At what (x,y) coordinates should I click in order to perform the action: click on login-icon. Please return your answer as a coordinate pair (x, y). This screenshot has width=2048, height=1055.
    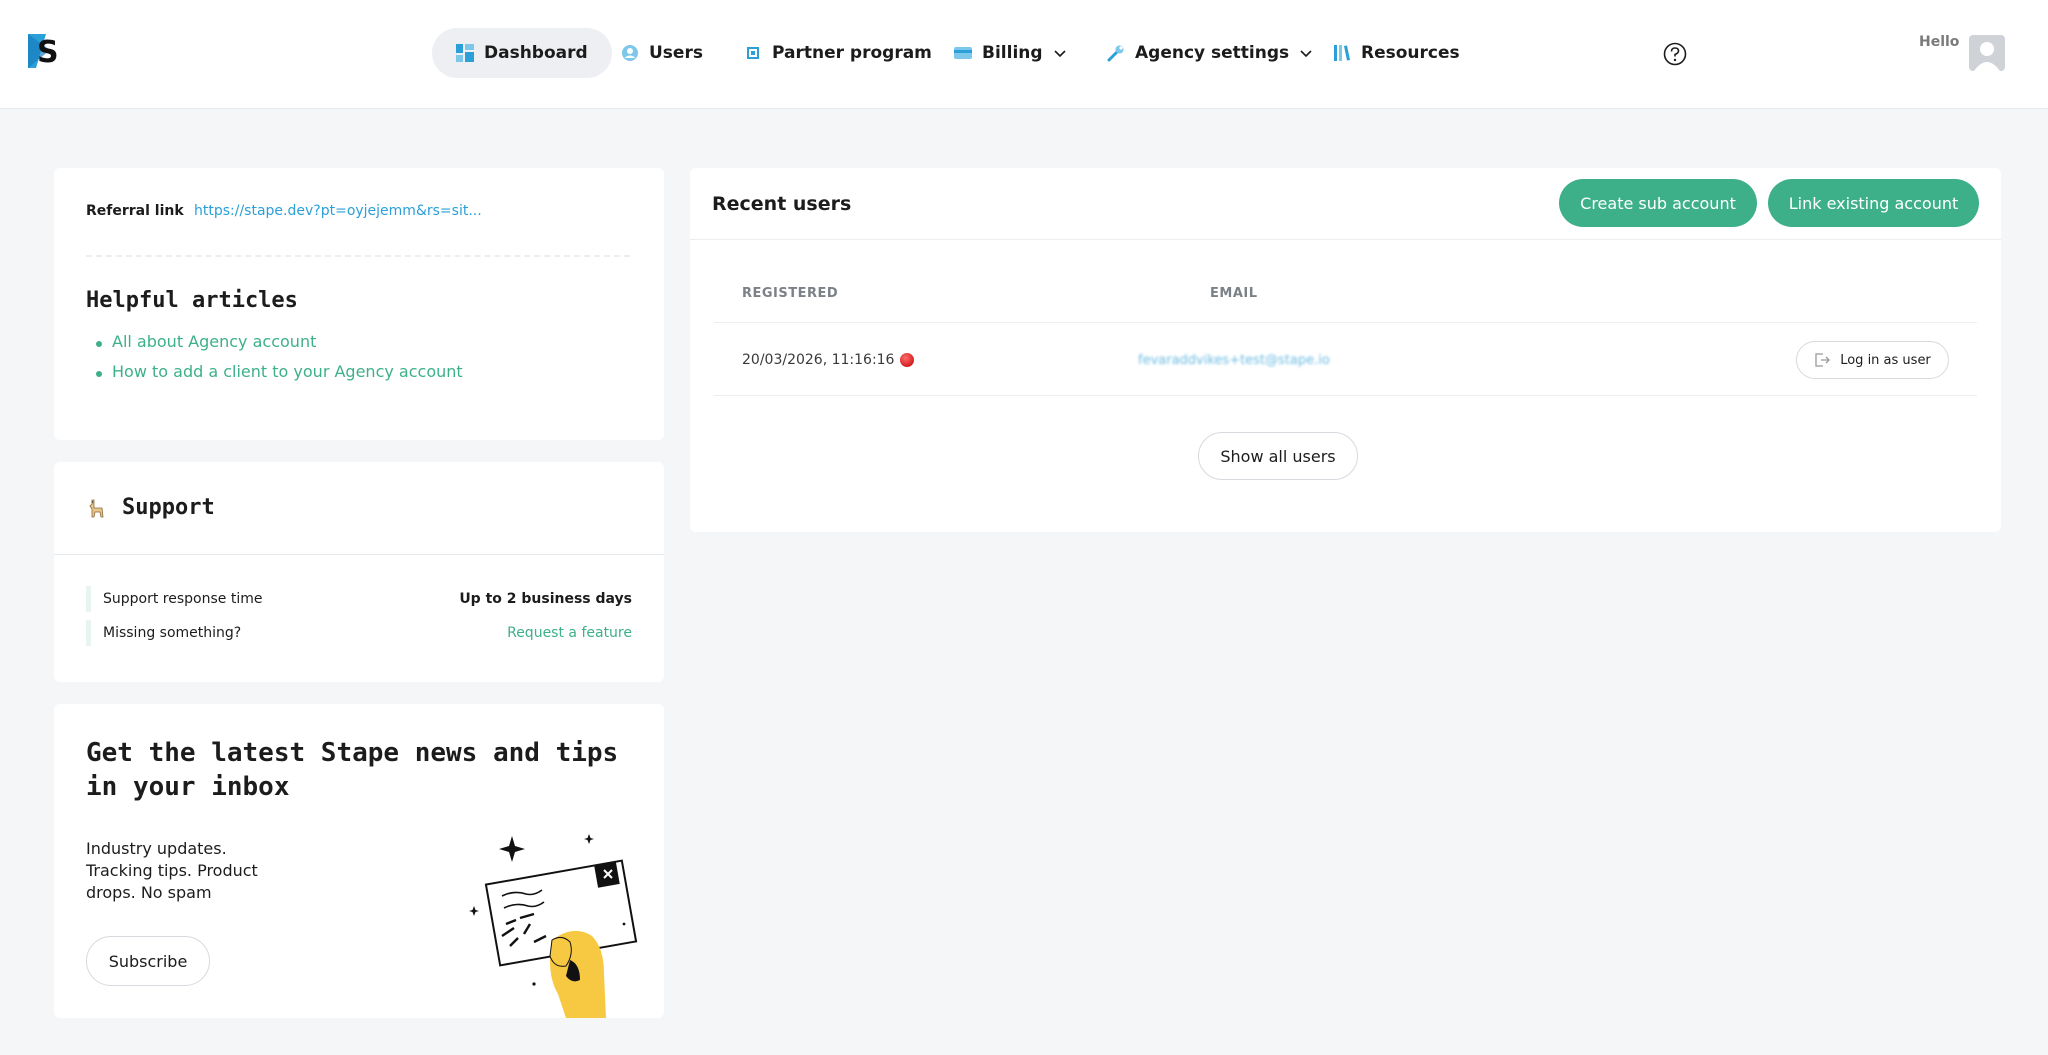
    Looking at the image, I should click on (1823, 360).